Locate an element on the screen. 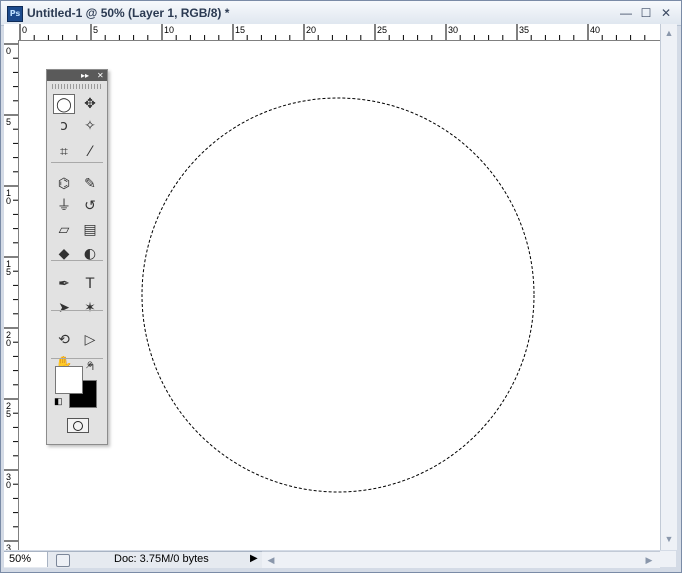  scroll-right-arrow: ▶ is located at coordinates (649, 560).